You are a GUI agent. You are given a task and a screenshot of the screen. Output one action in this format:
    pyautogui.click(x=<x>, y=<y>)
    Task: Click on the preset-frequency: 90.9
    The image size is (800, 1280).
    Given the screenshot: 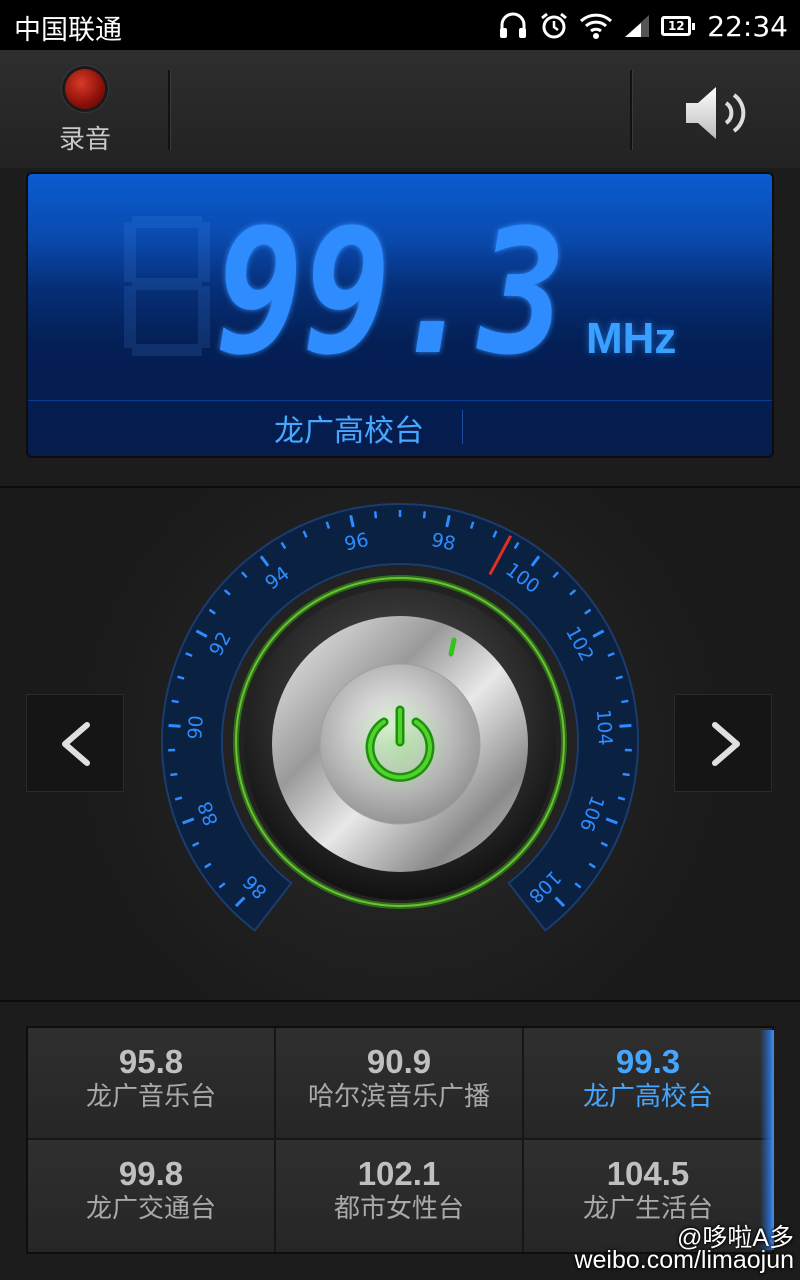 What is the action you would take?
    pyautogui.click(x=399, y=1061)
    